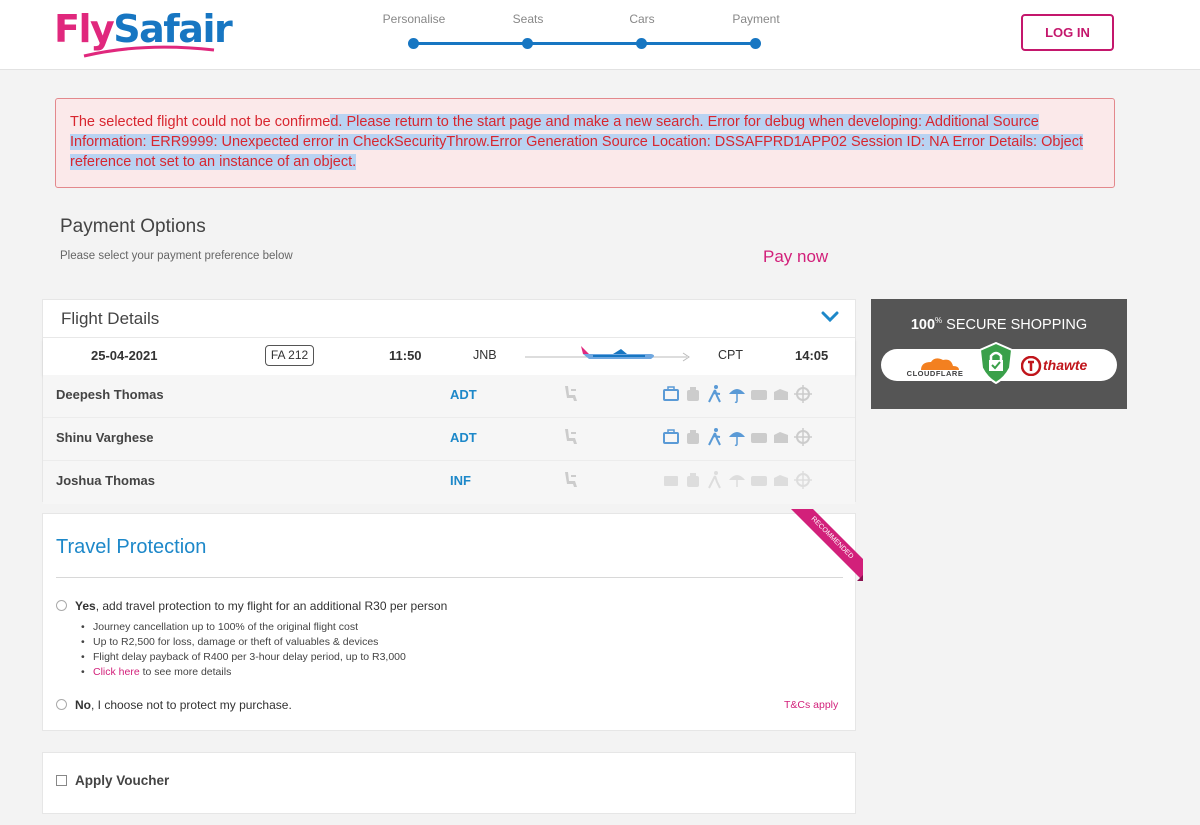  Describe the element at coordinates (795, 257) in the screenshot. I see `pay-now-option: Pay now` at that location.